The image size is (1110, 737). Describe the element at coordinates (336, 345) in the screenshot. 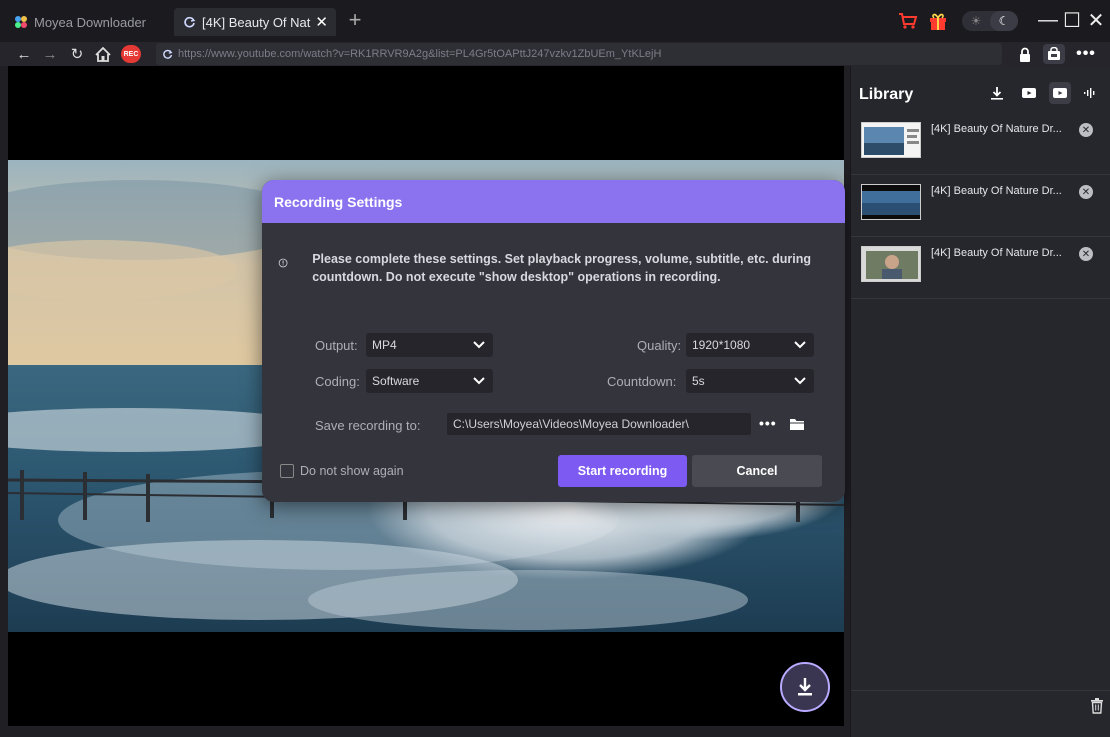

I see `output-label: Output:` at that location.